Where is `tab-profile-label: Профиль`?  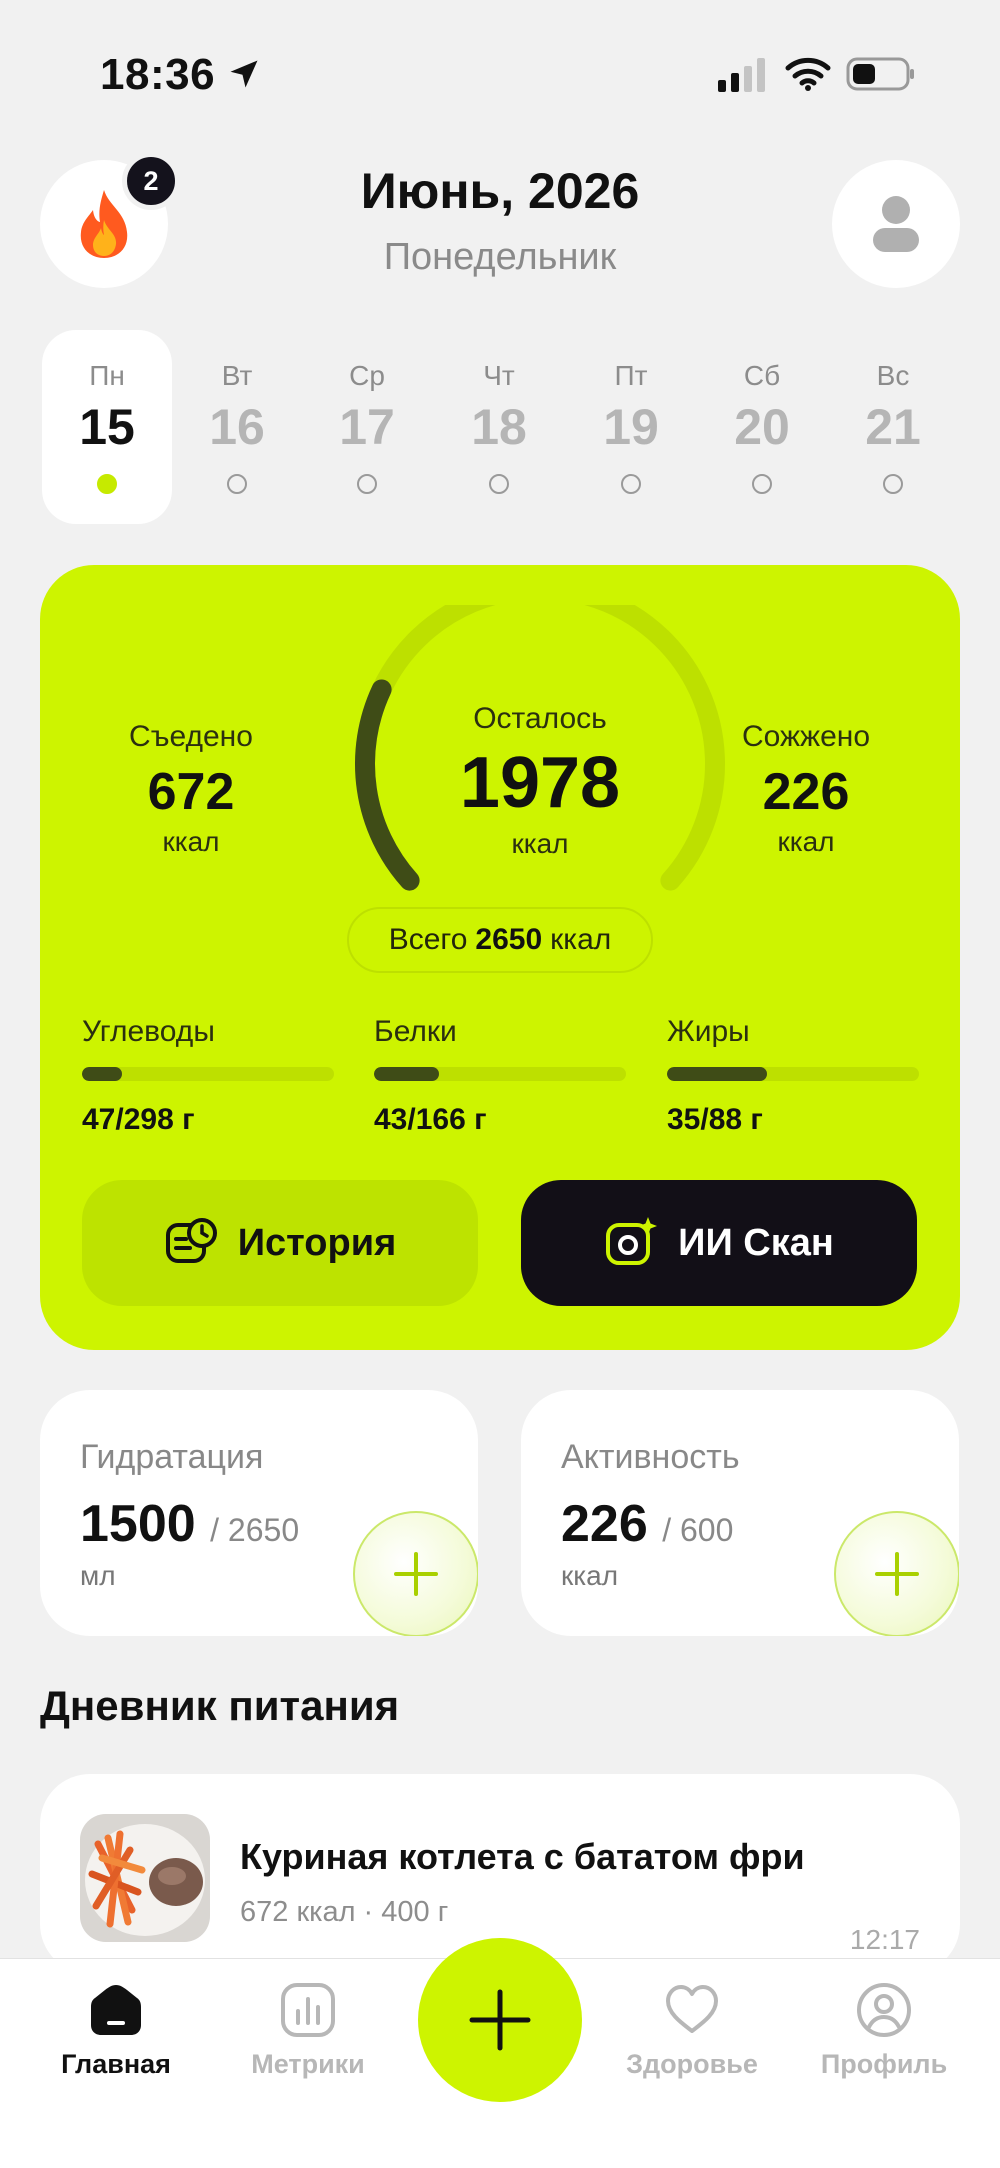 tab-profile-label: Профиль is located at coordinates (884, 2064).